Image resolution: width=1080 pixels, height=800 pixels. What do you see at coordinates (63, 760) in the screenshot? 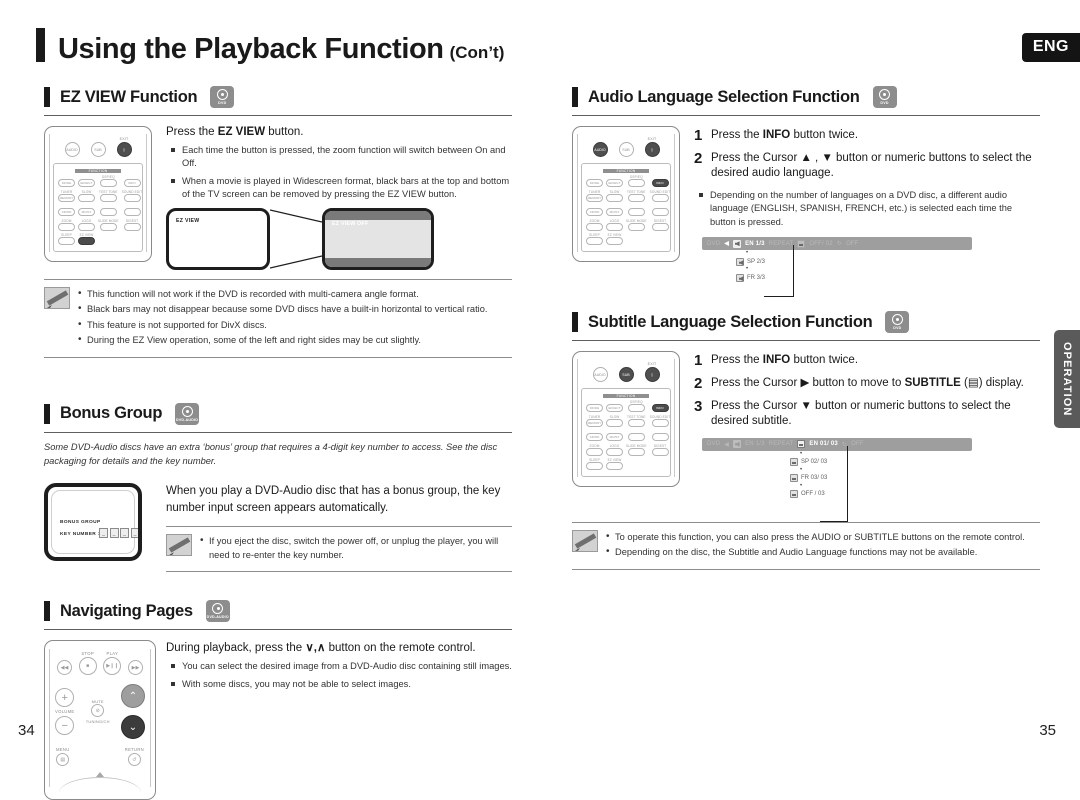
I see `menu-button: ▤` at bounding box center [63, 760].